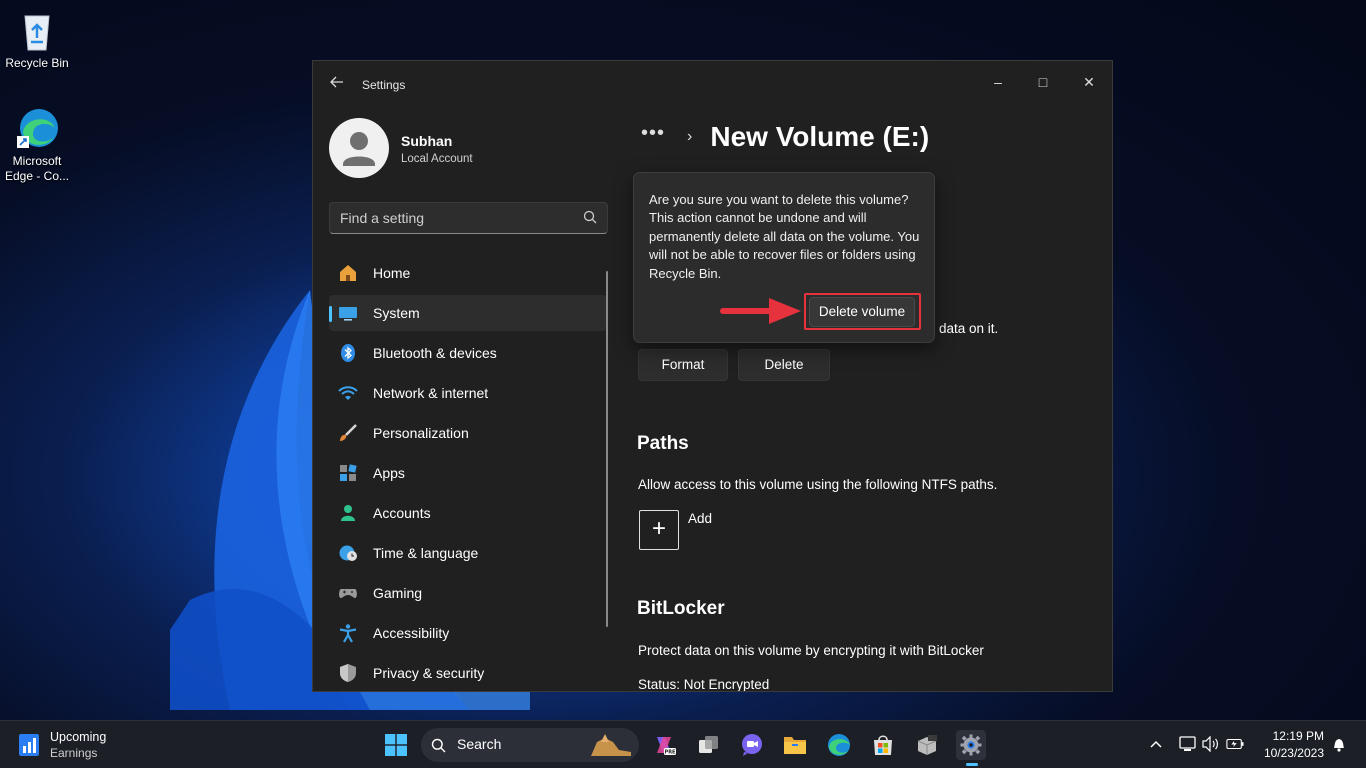  What do you see at coordinates (972, 764) in the screenshot?
I see `active-app-indicator` at bounding box center [972, 764].